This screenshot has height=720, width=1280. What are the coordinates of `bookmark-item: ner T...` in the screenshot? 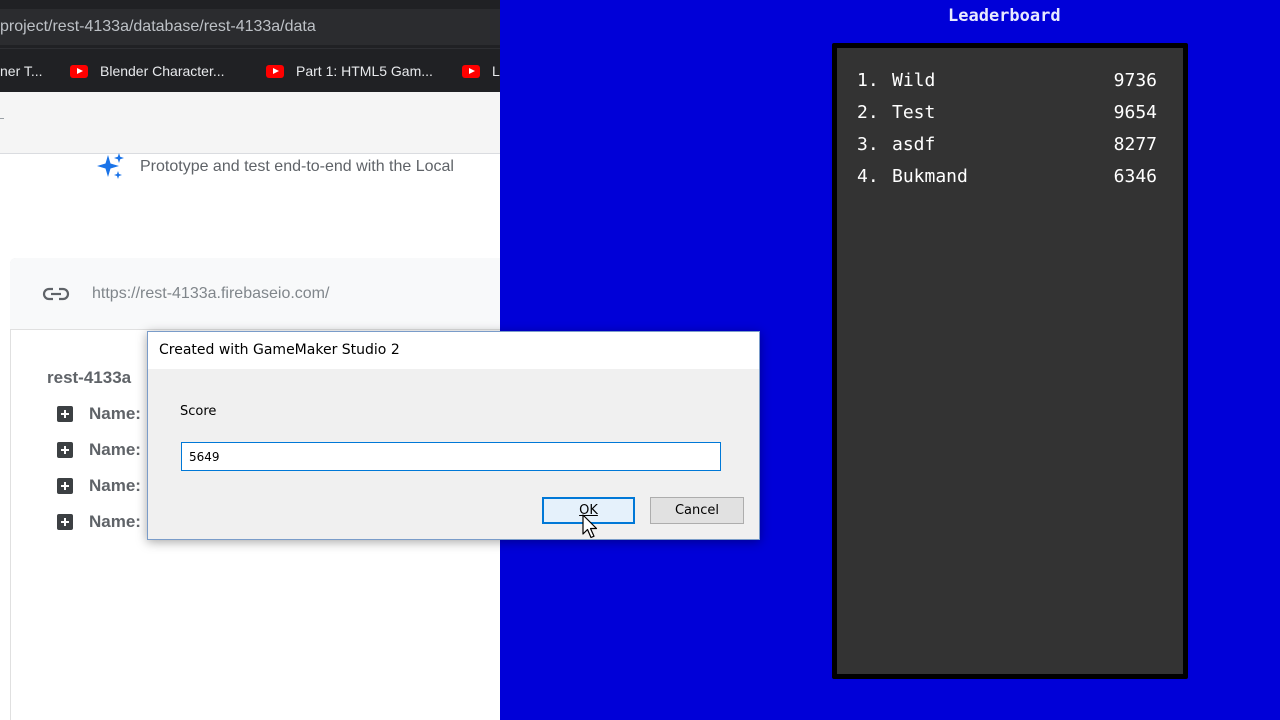 It's located at (21, 71).